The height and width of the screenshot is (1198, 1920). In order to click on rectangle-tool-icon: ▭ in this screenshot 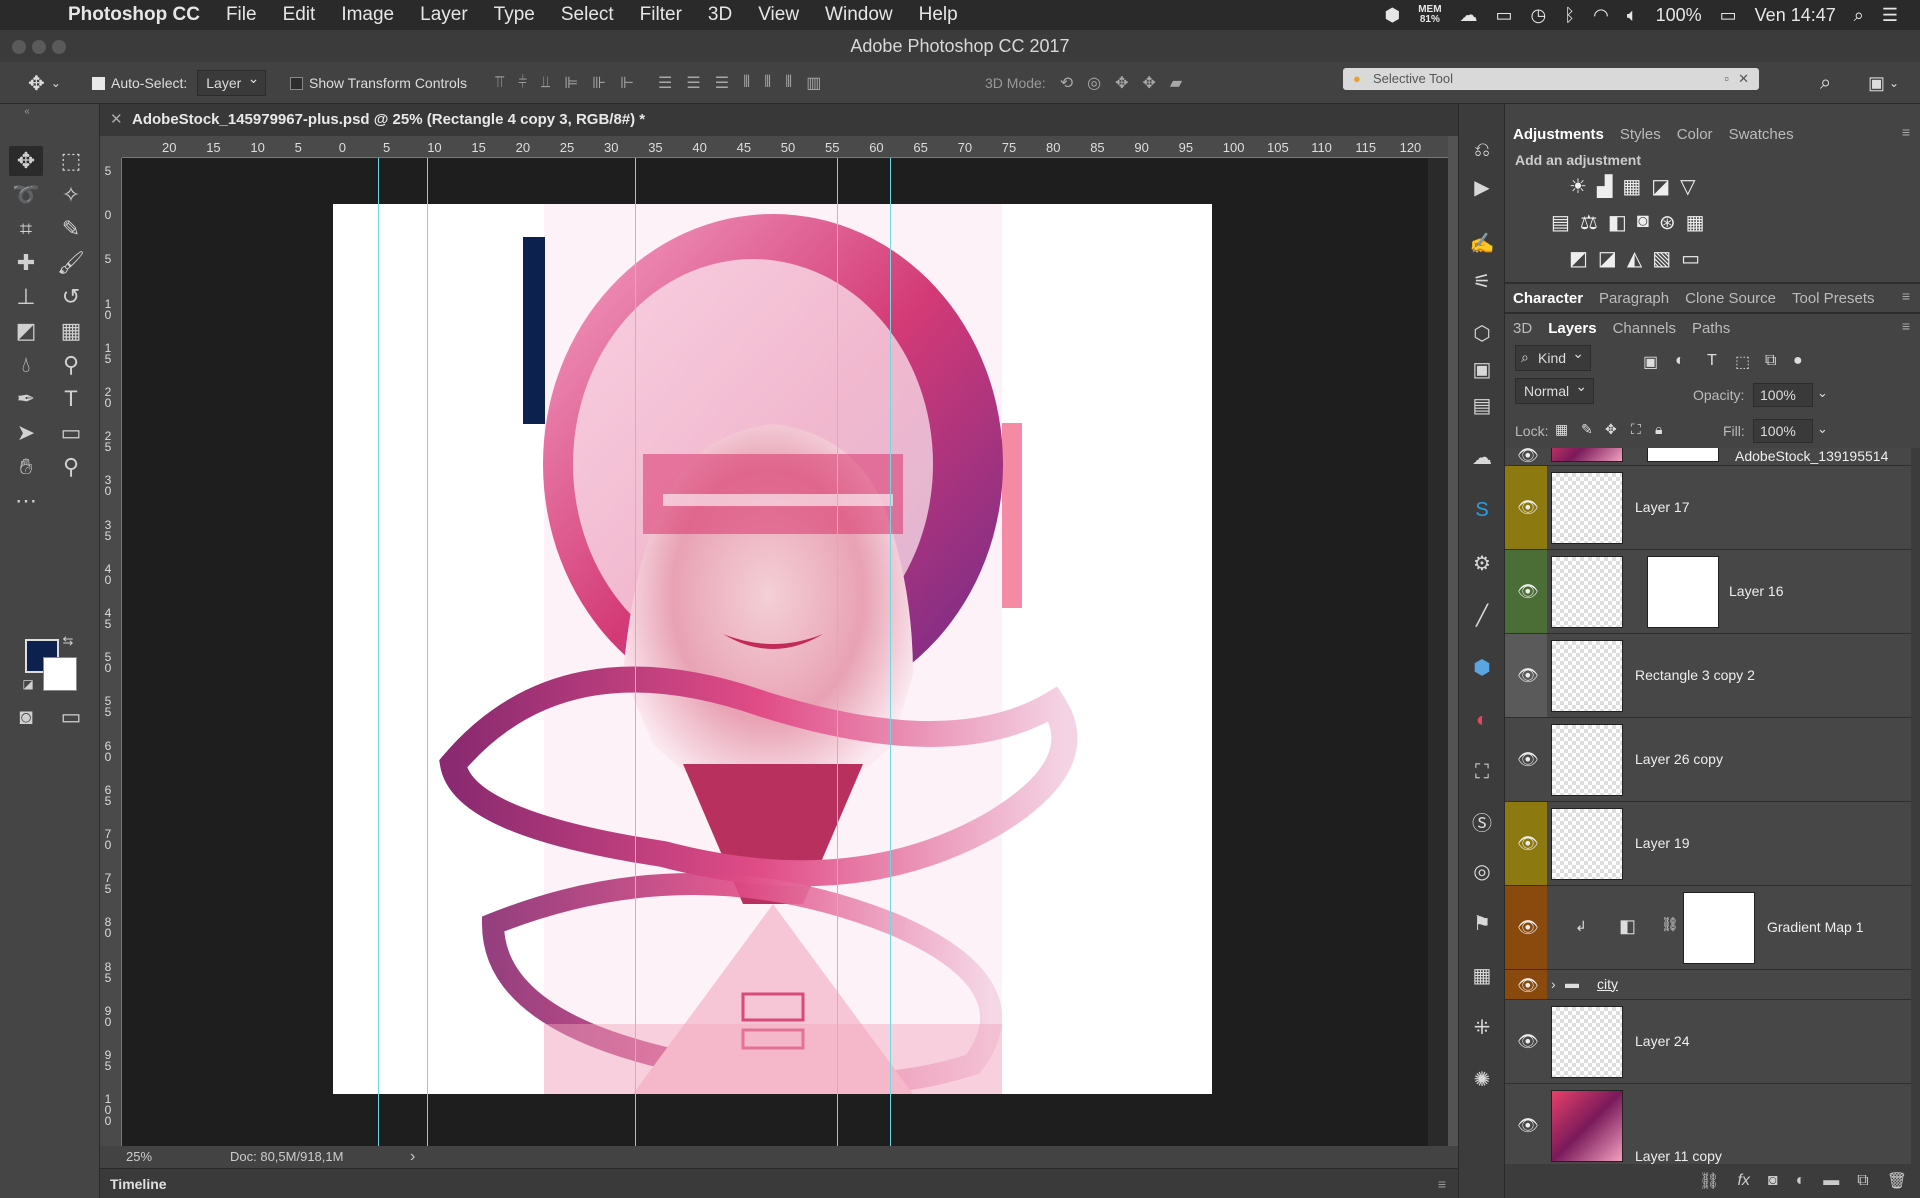, I will do `click(71, 433)`.